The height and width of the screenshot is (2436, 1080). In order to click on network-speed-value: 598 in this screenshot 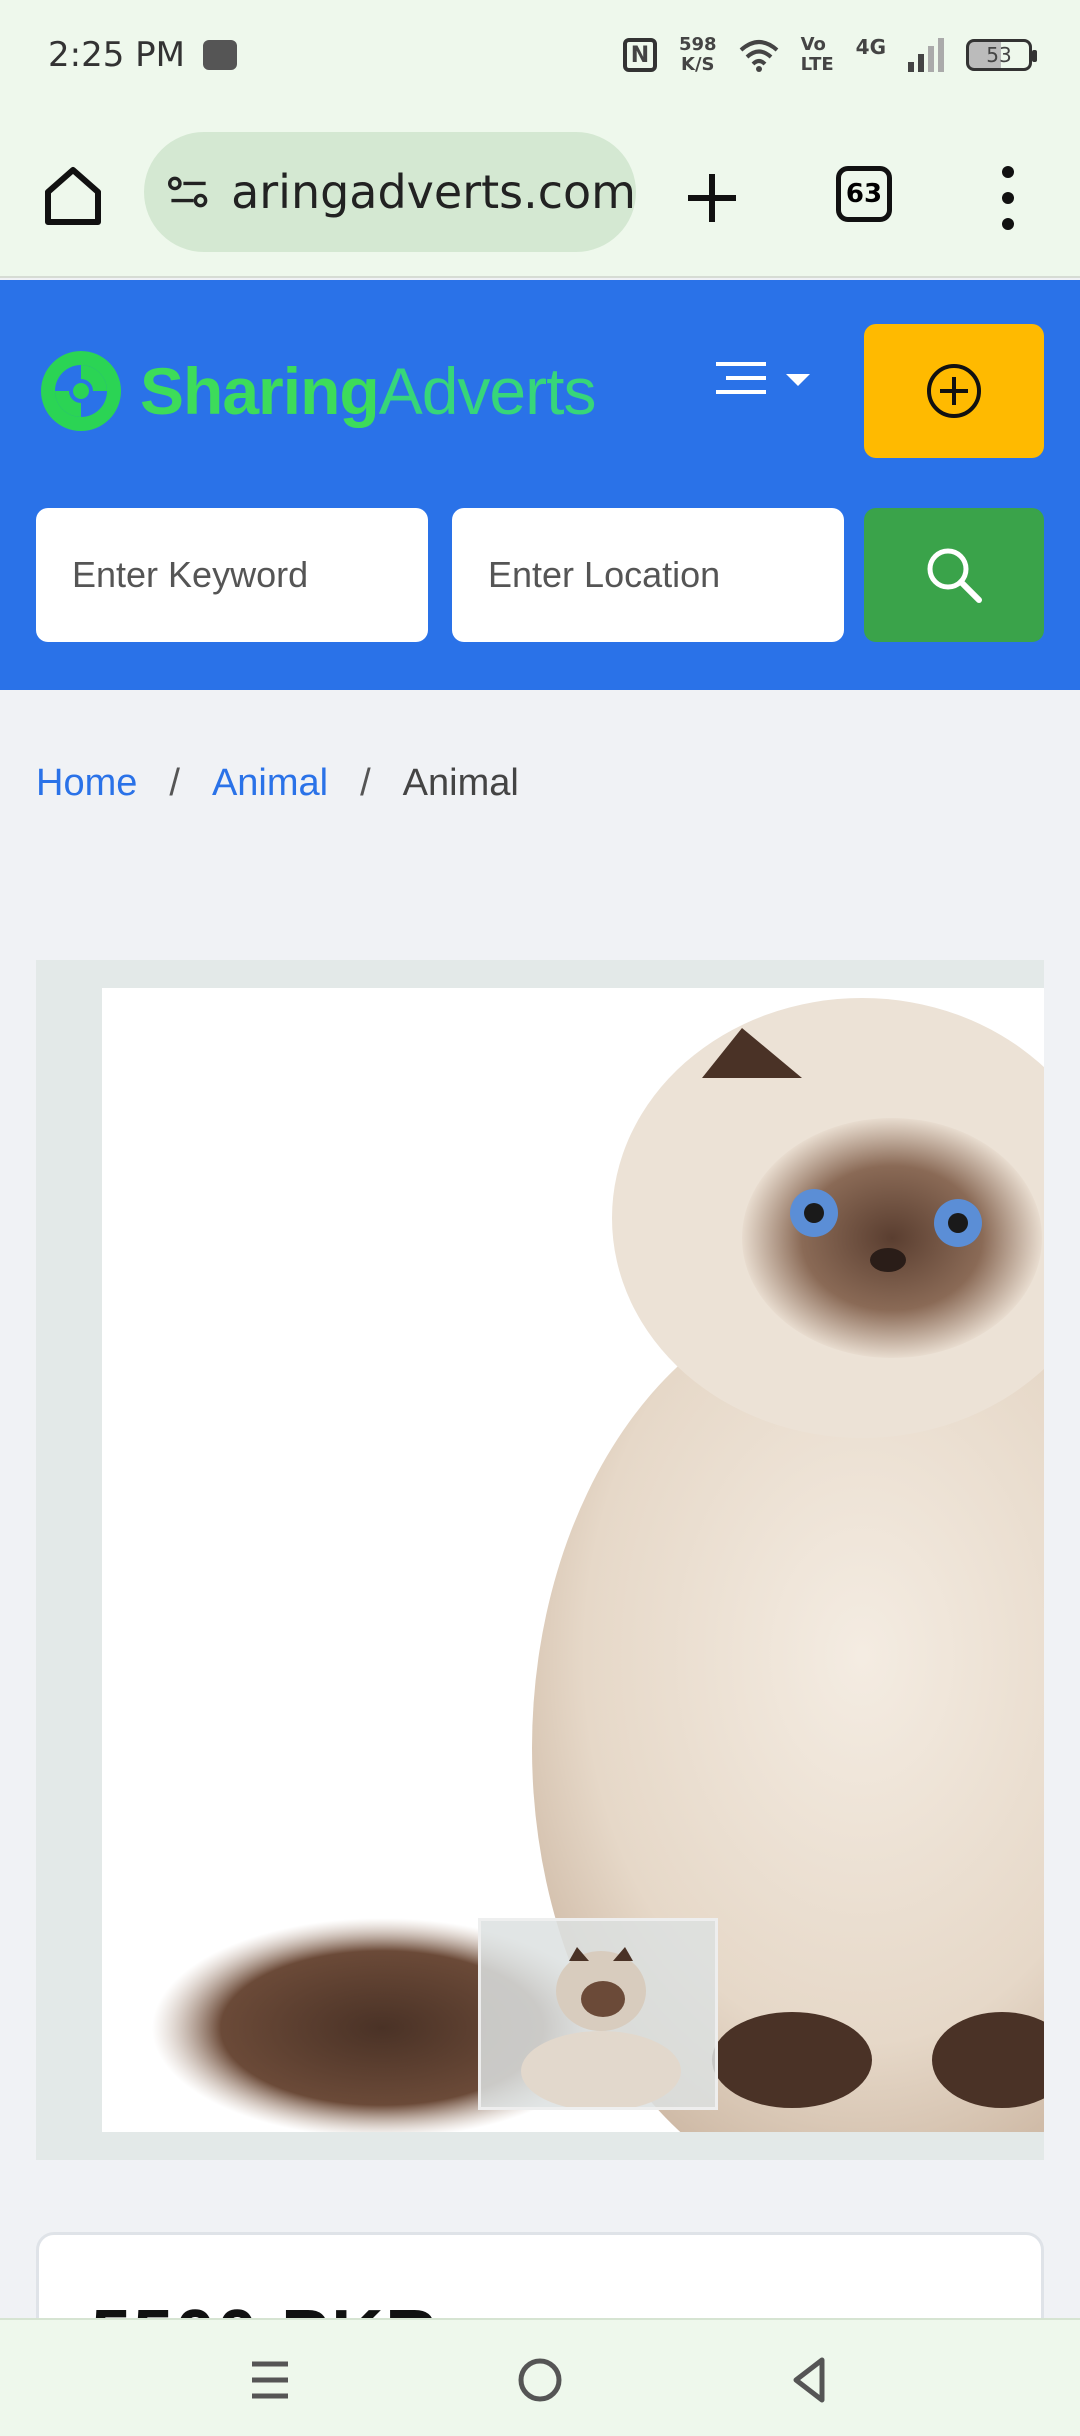, I will do `click(698, 44)`.